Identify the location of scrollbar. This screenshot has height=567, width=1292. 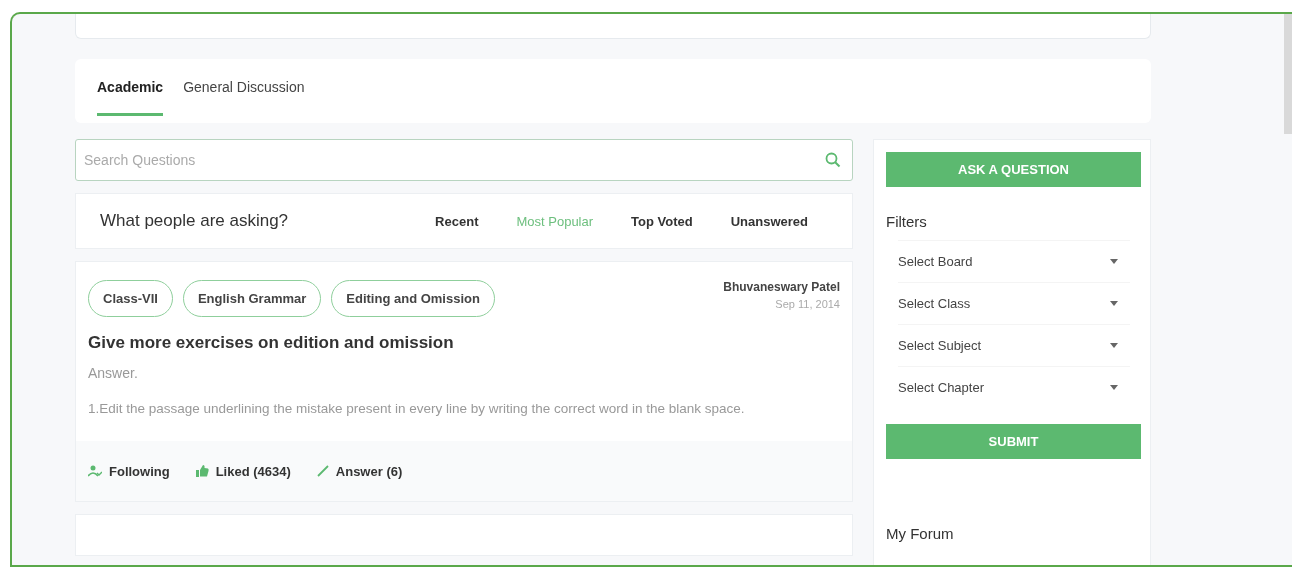
(1288, 74).